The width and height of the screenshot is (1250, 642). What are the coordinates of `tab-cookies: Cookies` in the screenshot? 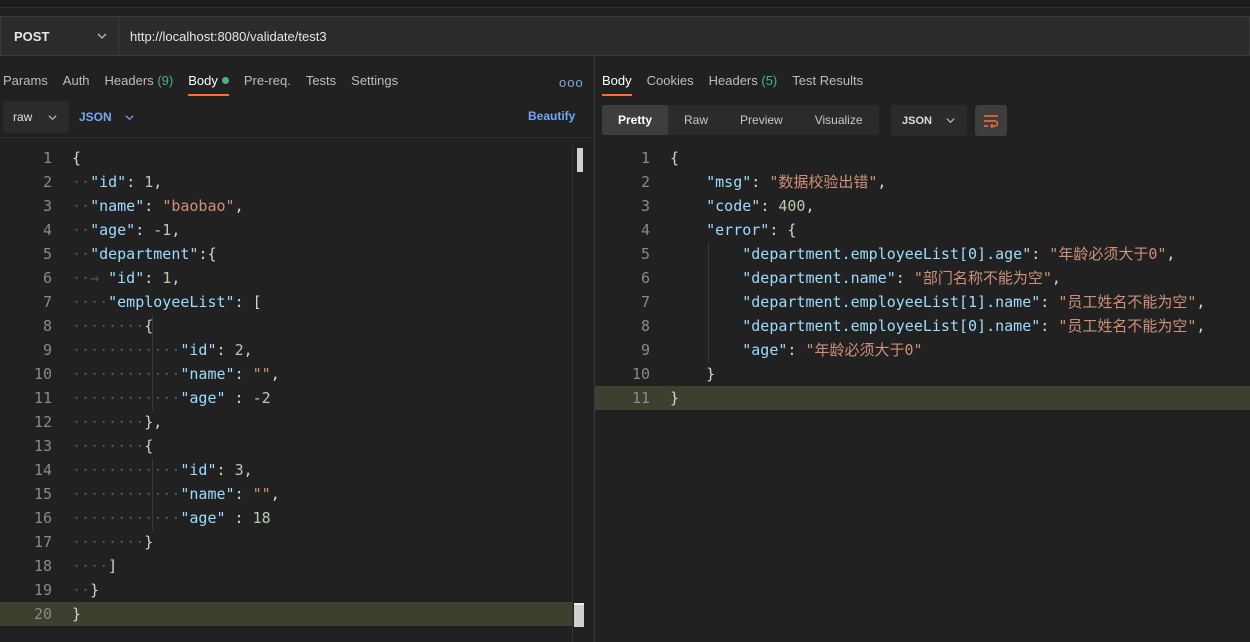 It's located at (670, 83).